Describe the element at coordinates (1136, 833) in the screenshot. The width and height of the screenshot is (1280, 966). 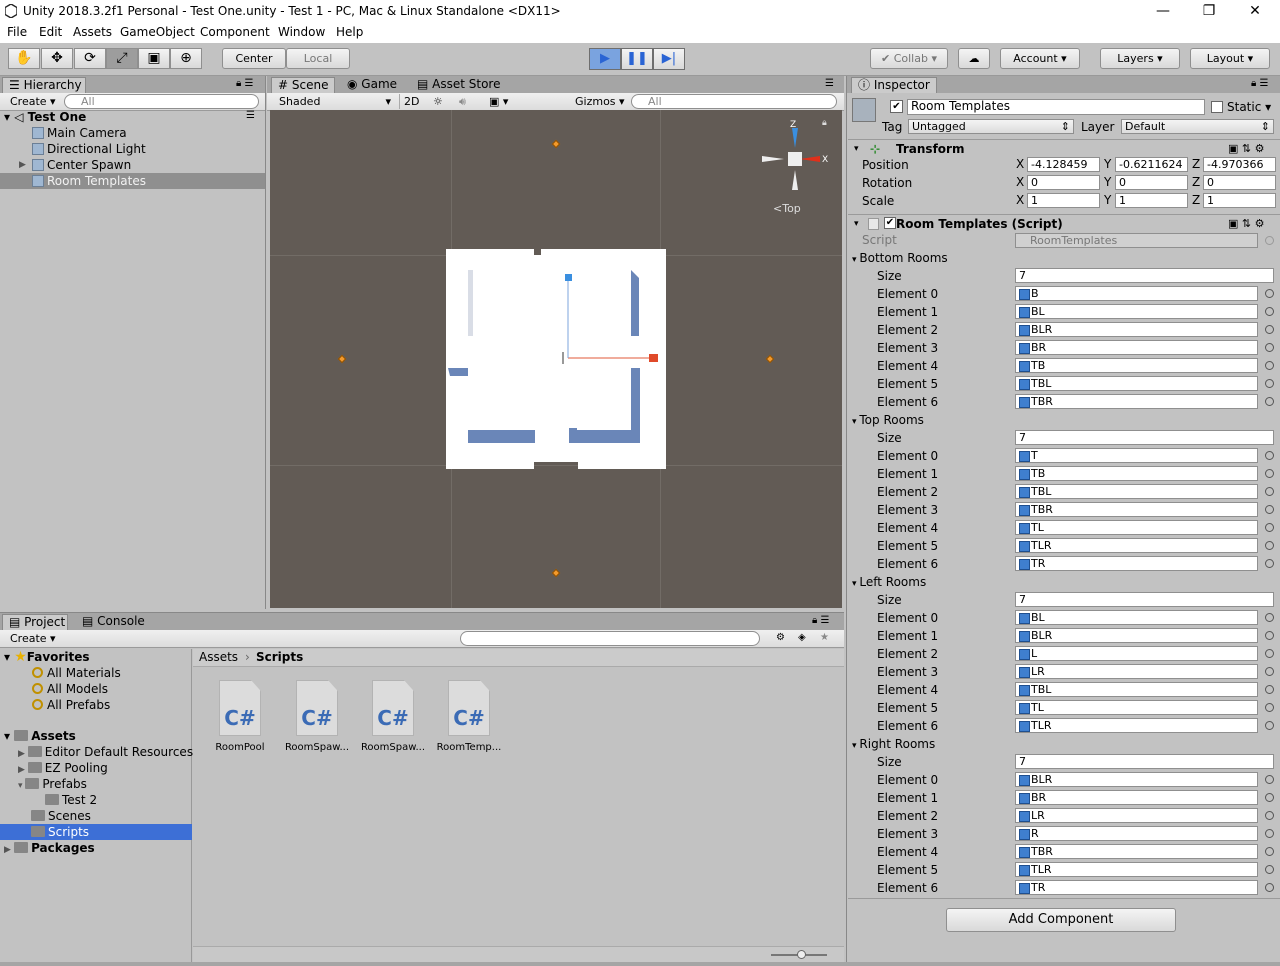
I see `prefab-reference-field: R` at that location.